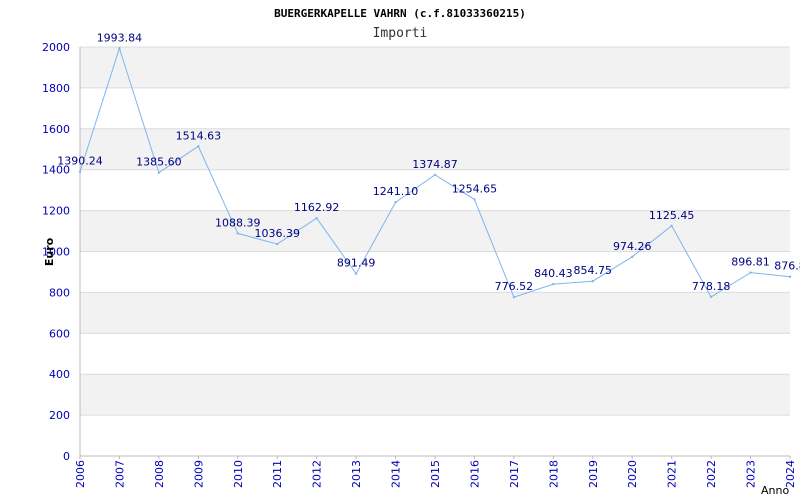  What do you see at coordinates (475, 188) in the screenshot?
I see `data-label: 1254.65` at bounding box center [475, 188].